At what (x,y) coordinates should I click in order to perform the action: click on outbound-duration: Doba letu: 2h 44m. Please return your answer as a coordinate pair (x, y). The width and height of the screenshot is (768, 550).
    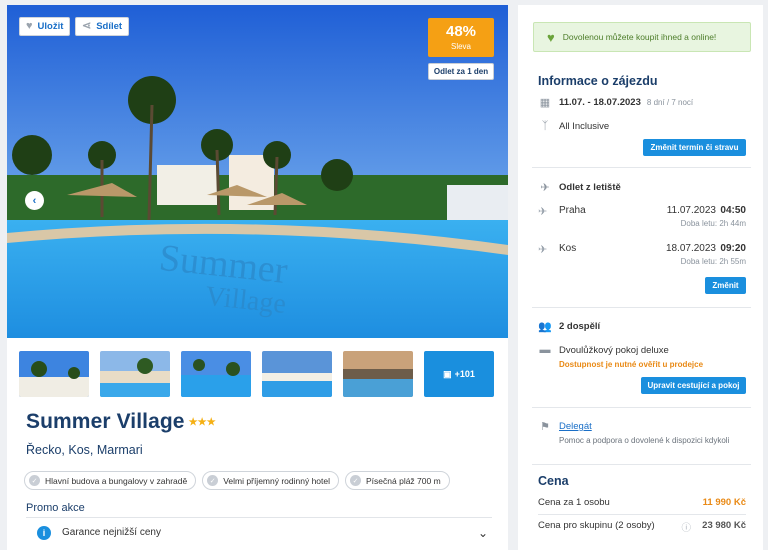
    Looking at the image, I should click on (713, 223).